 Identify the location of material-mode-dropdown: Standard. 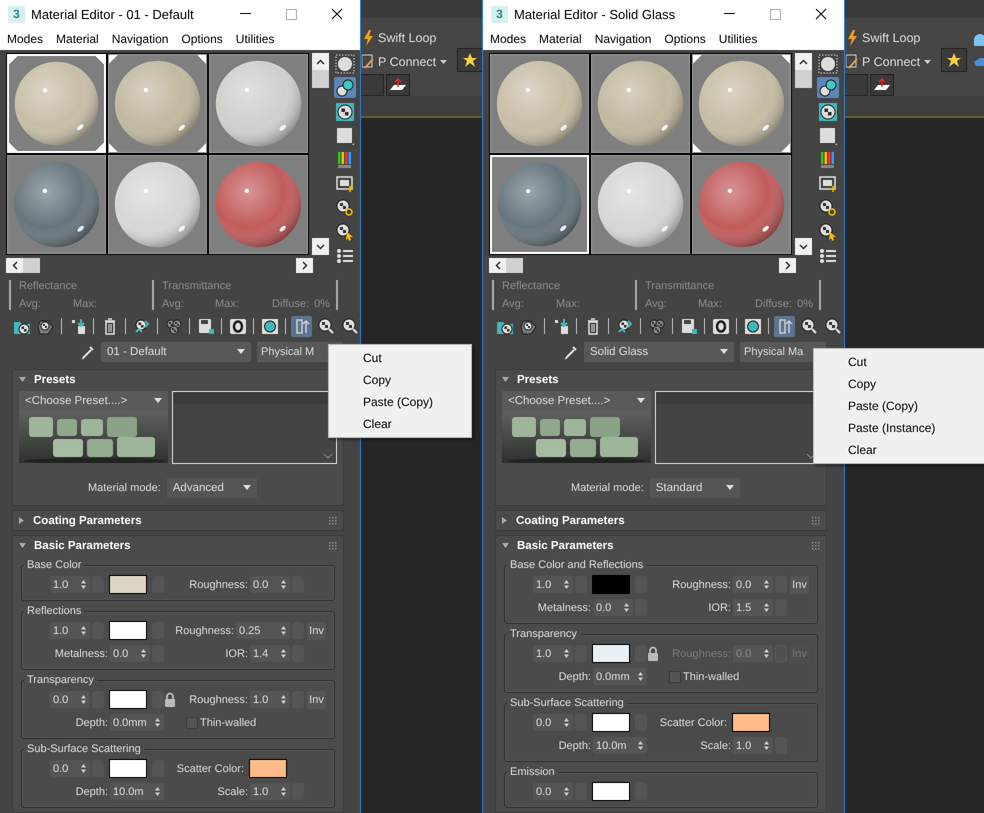
(695, 488).